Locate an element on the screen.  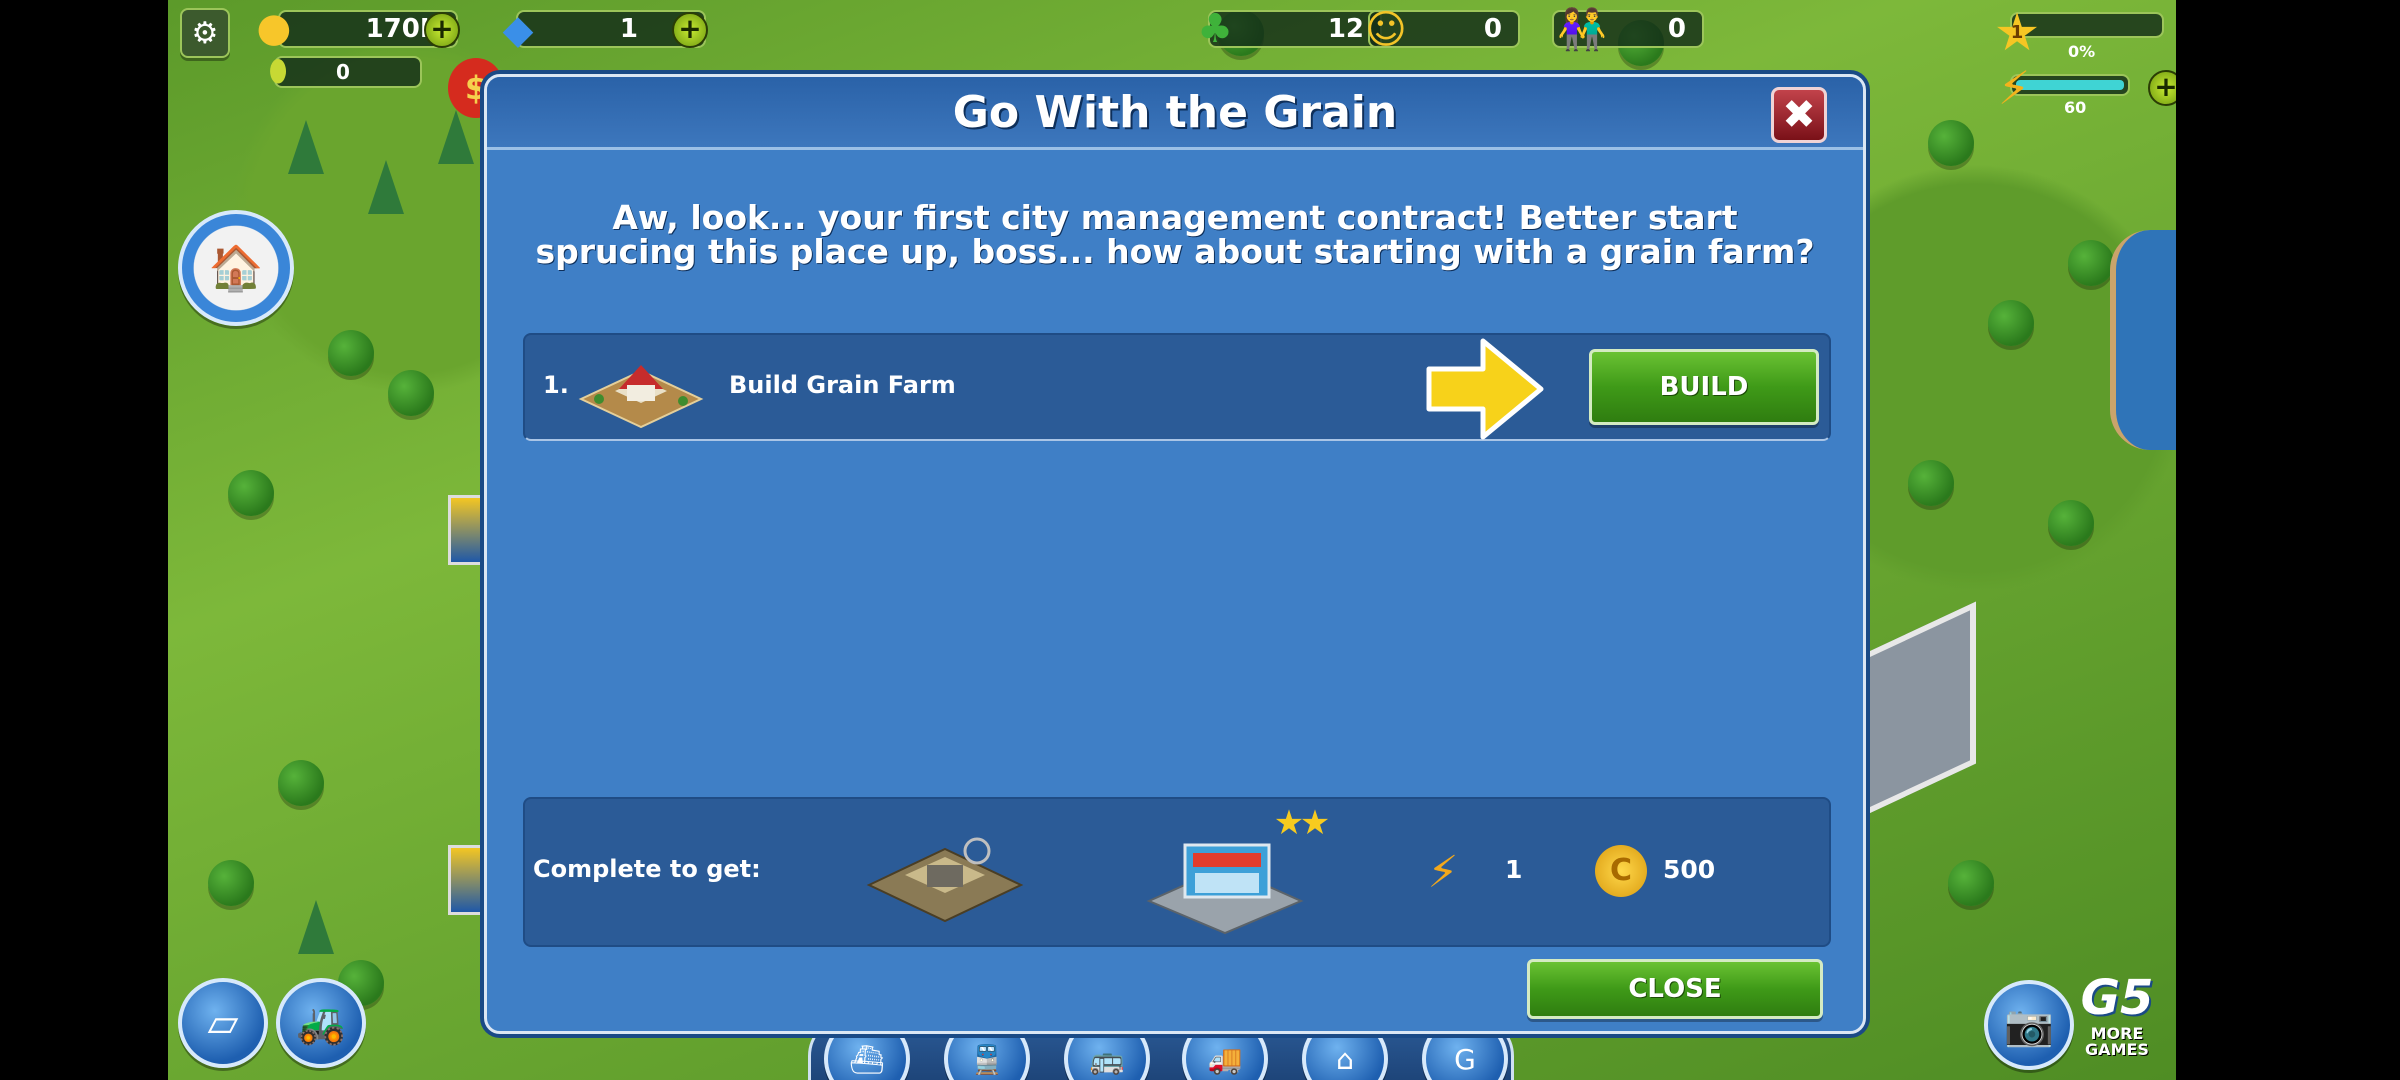
store-icon: ⌂ is located at coordinates (1345, 1059).